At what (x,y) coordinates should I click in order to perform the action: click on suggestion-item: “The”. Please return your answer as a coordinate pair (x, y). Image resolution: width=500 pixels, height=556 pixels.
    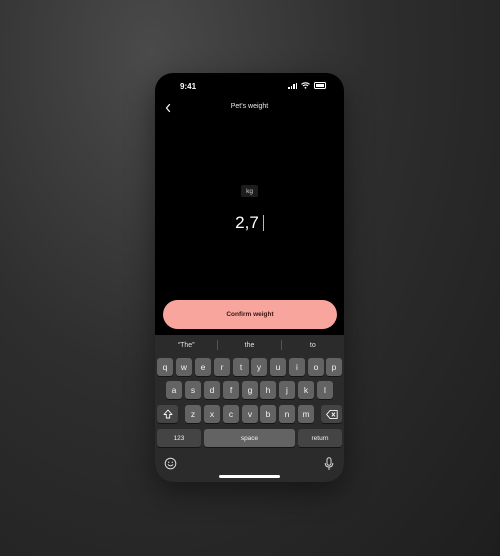
    Looking at the image, I should click on (186, 345).